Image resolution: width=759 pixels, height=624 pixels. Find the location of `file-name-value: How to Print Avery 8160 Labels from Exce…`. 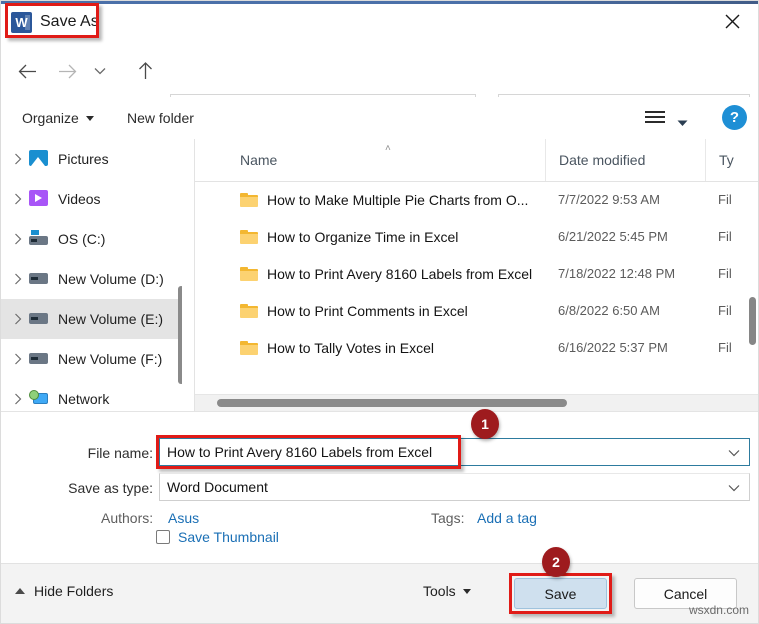

file-name-value: How to Print Avery 8160 Labels from Exce… is located at coordinates (300, 452).